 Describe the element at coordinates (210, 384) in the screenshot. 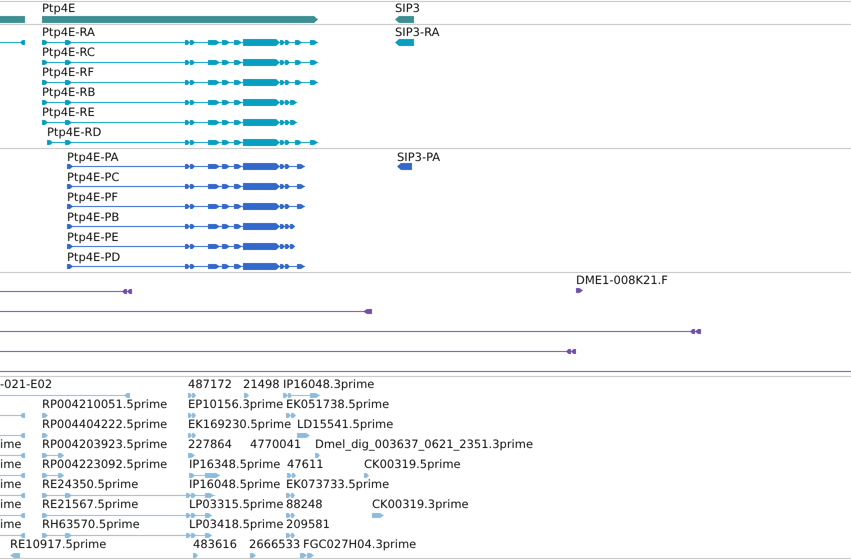

I see `feature-label: 487172` at that location.